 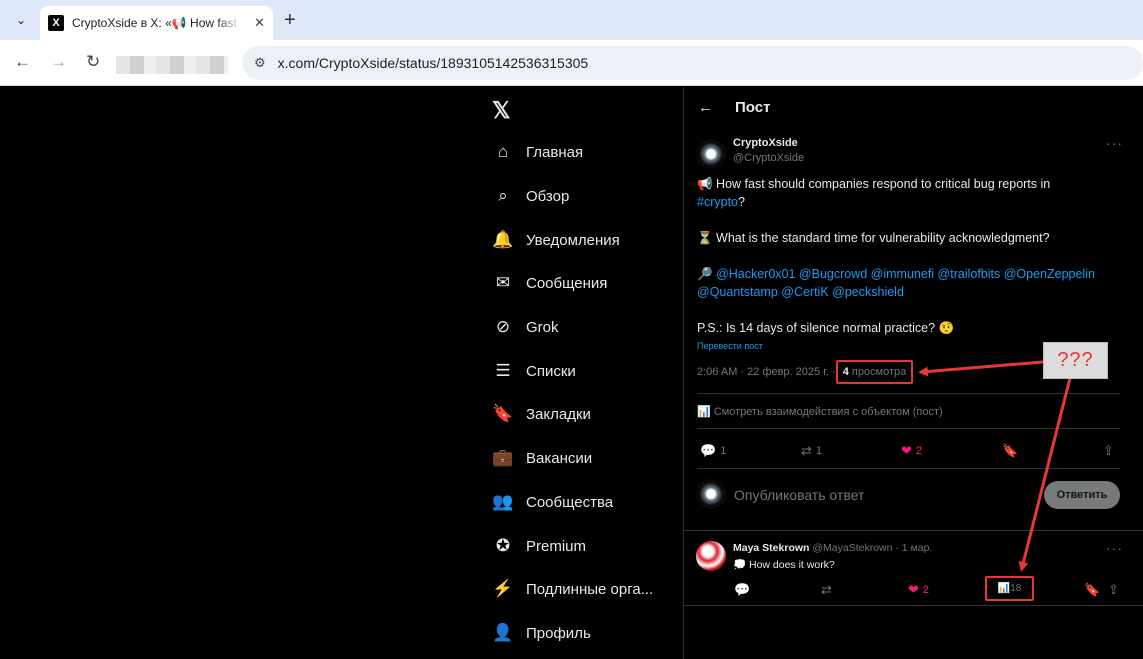 What do you see at coordinates (550, 283) in the screenshot?
I see `sidebar-item-messages: ✉ Сообщения` at bounding box center [550, 283].